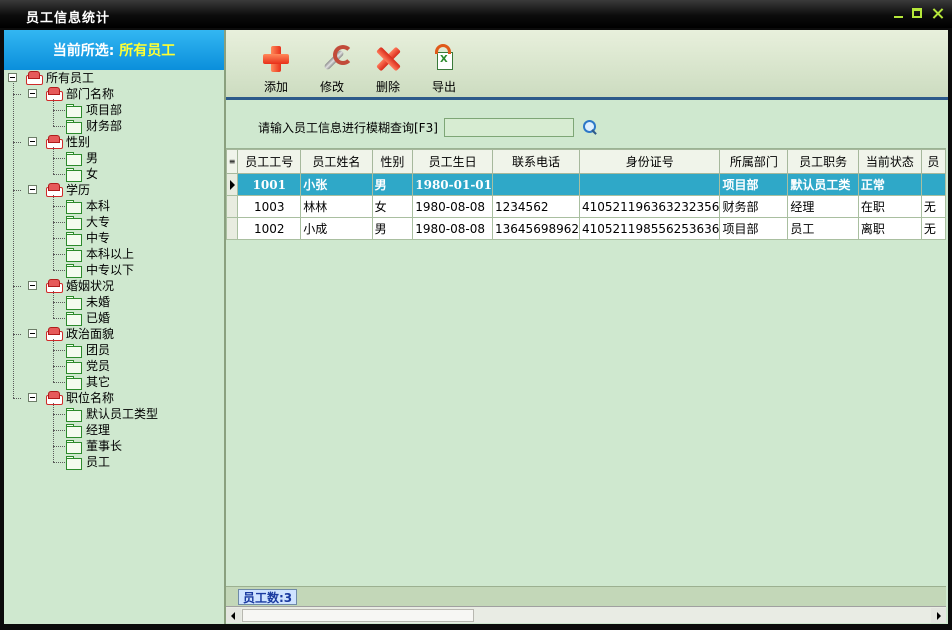 The width and height of the screenshot is (952, 630). I want to click on table-cell: 410521196363232356, so click(649, 206).